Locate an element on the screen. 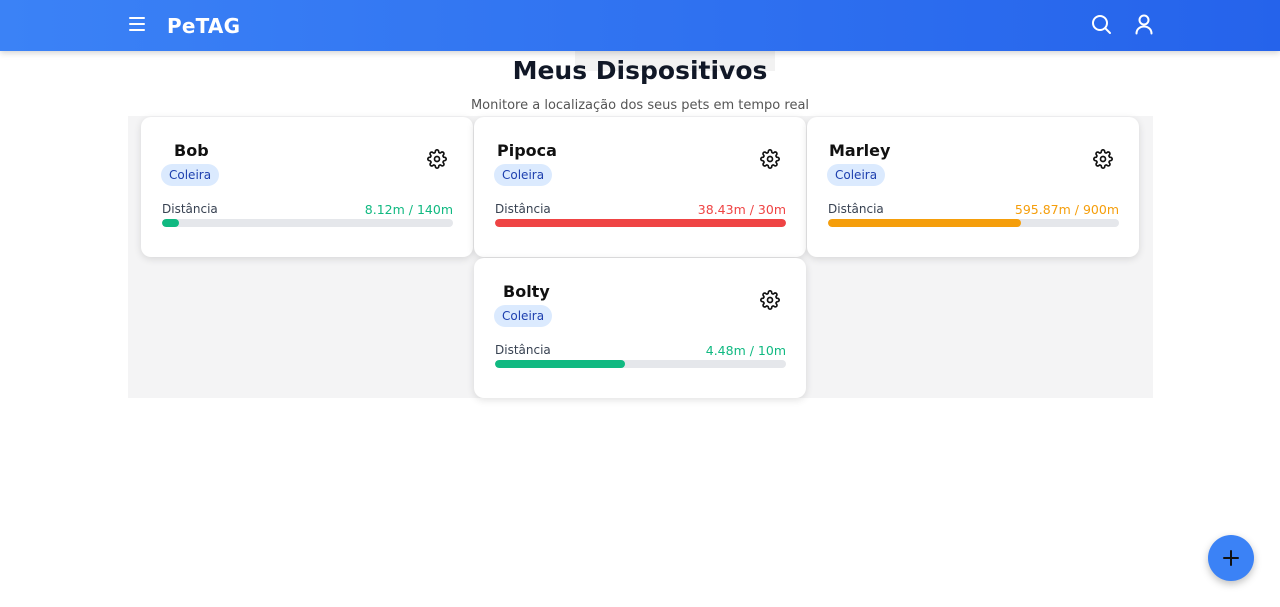 The image size is (1280, 607). distance-value: 38.43m / 30m is located at coordinates (741, 209).